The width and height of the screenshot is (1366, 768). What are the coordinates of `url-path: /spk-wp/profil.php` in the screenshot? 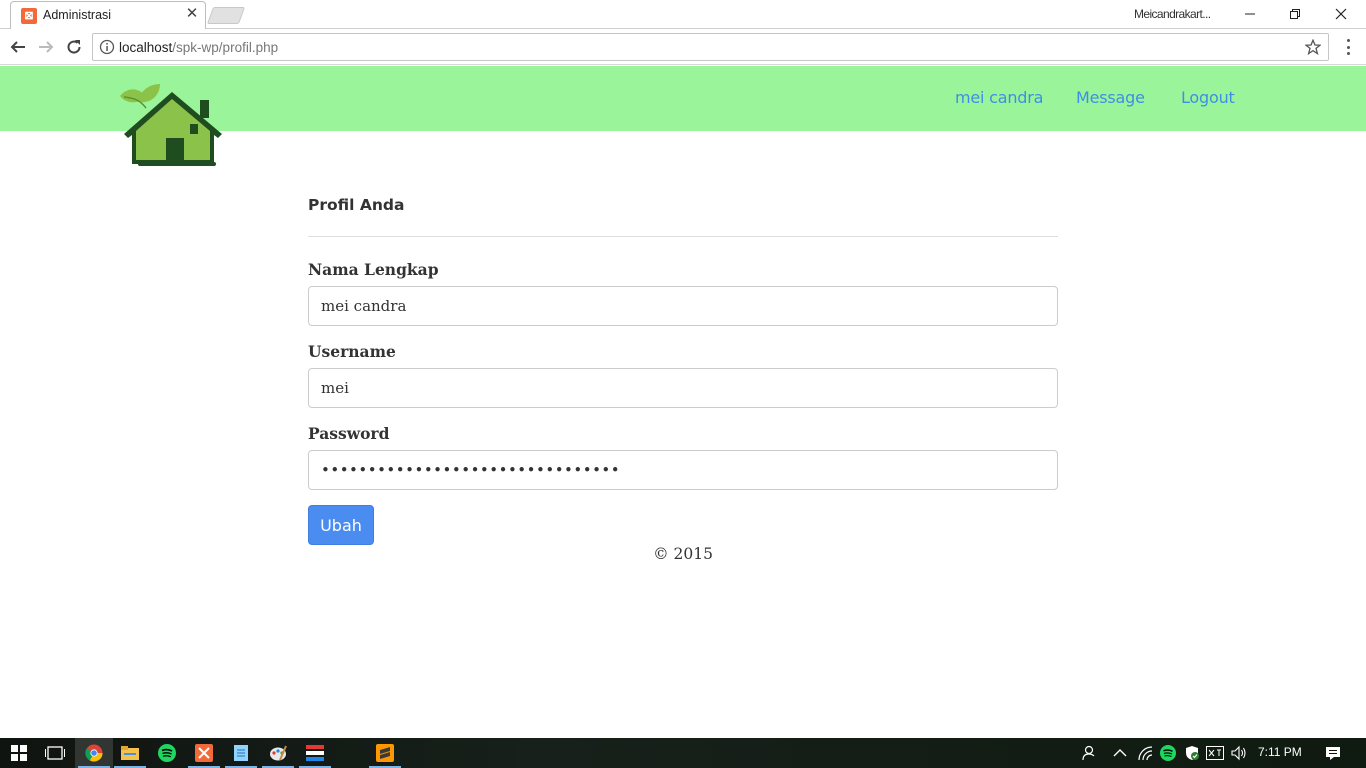 It's located at (225, 47).